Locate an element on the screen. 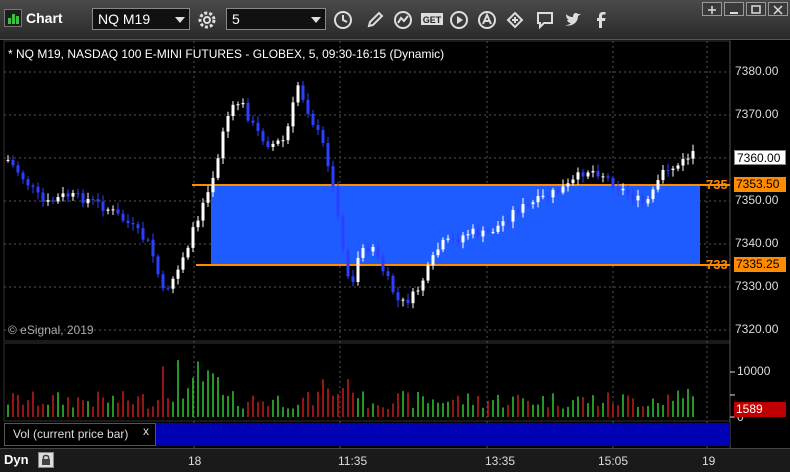 The height and width of the screenshot is (472, 790). volume-panel-label: Vol (current price bar) is located at coordinates (80, 434).